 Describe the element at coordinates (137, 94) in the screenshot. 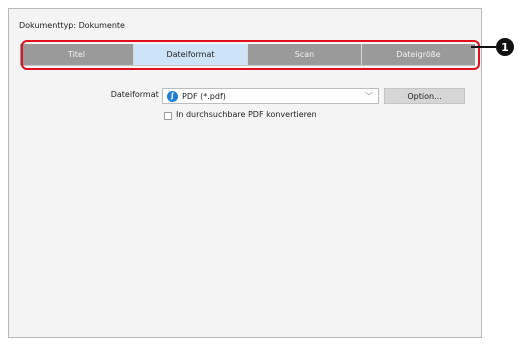

I see `file-format-label: Dateiformat :` at that location.